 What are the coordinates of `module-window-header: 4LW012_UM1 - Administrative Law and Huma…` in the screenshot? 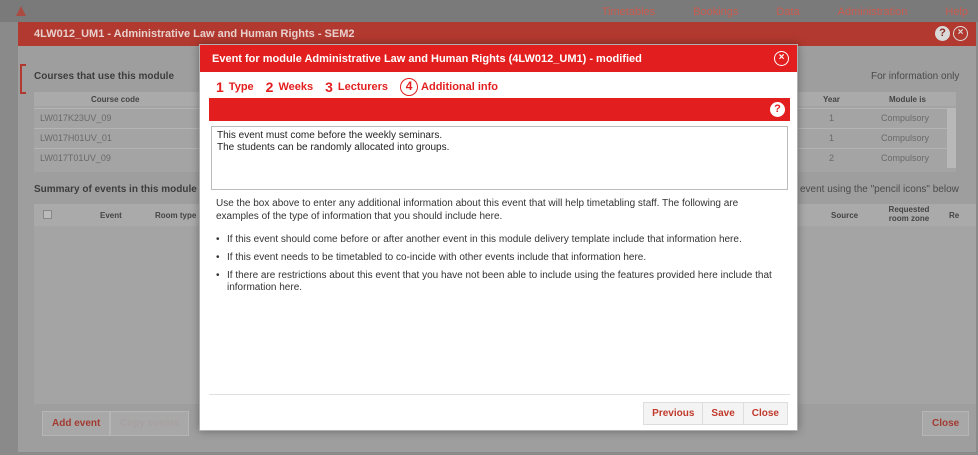 It's located at (497, 34).